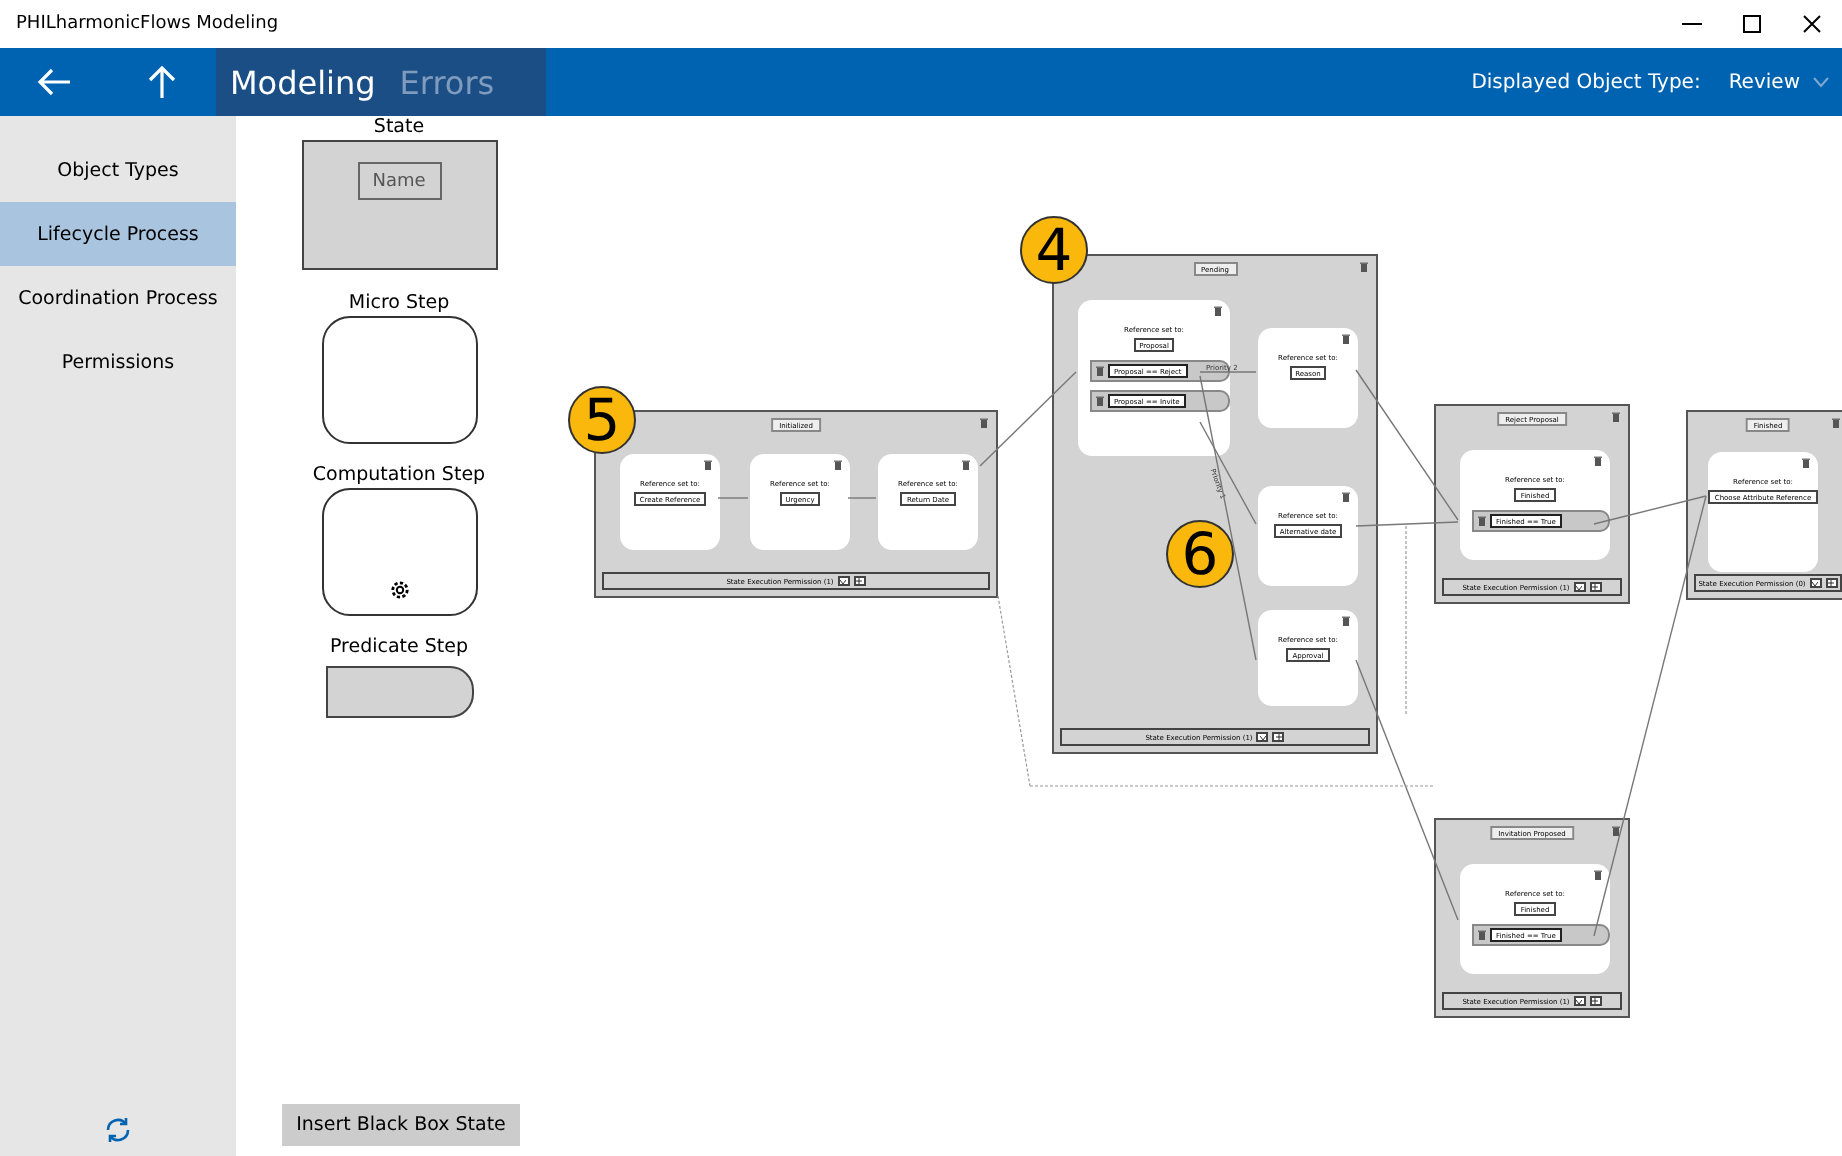  I want to click on callout-number: 4, so click(1054, 250).